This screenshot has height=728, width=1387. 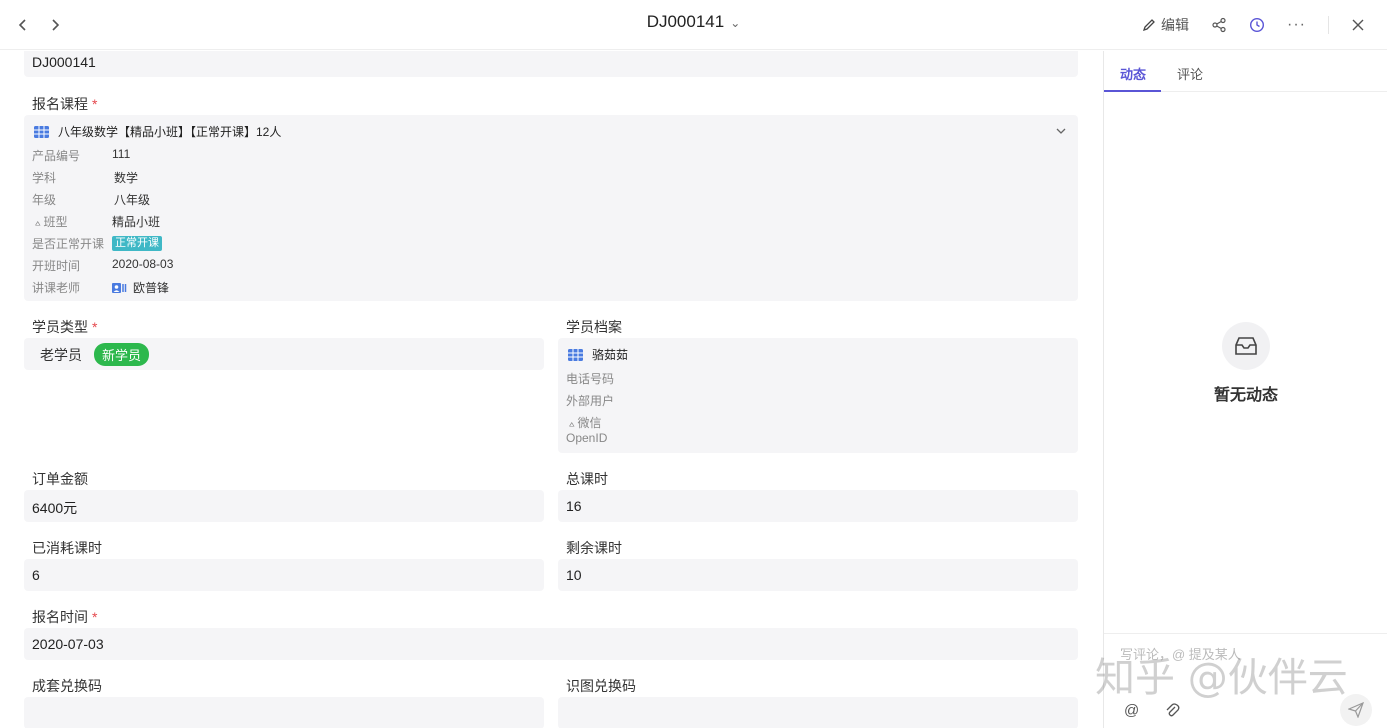 I want to click on course-field-value: 精品小班, so click(x=136, y=222).